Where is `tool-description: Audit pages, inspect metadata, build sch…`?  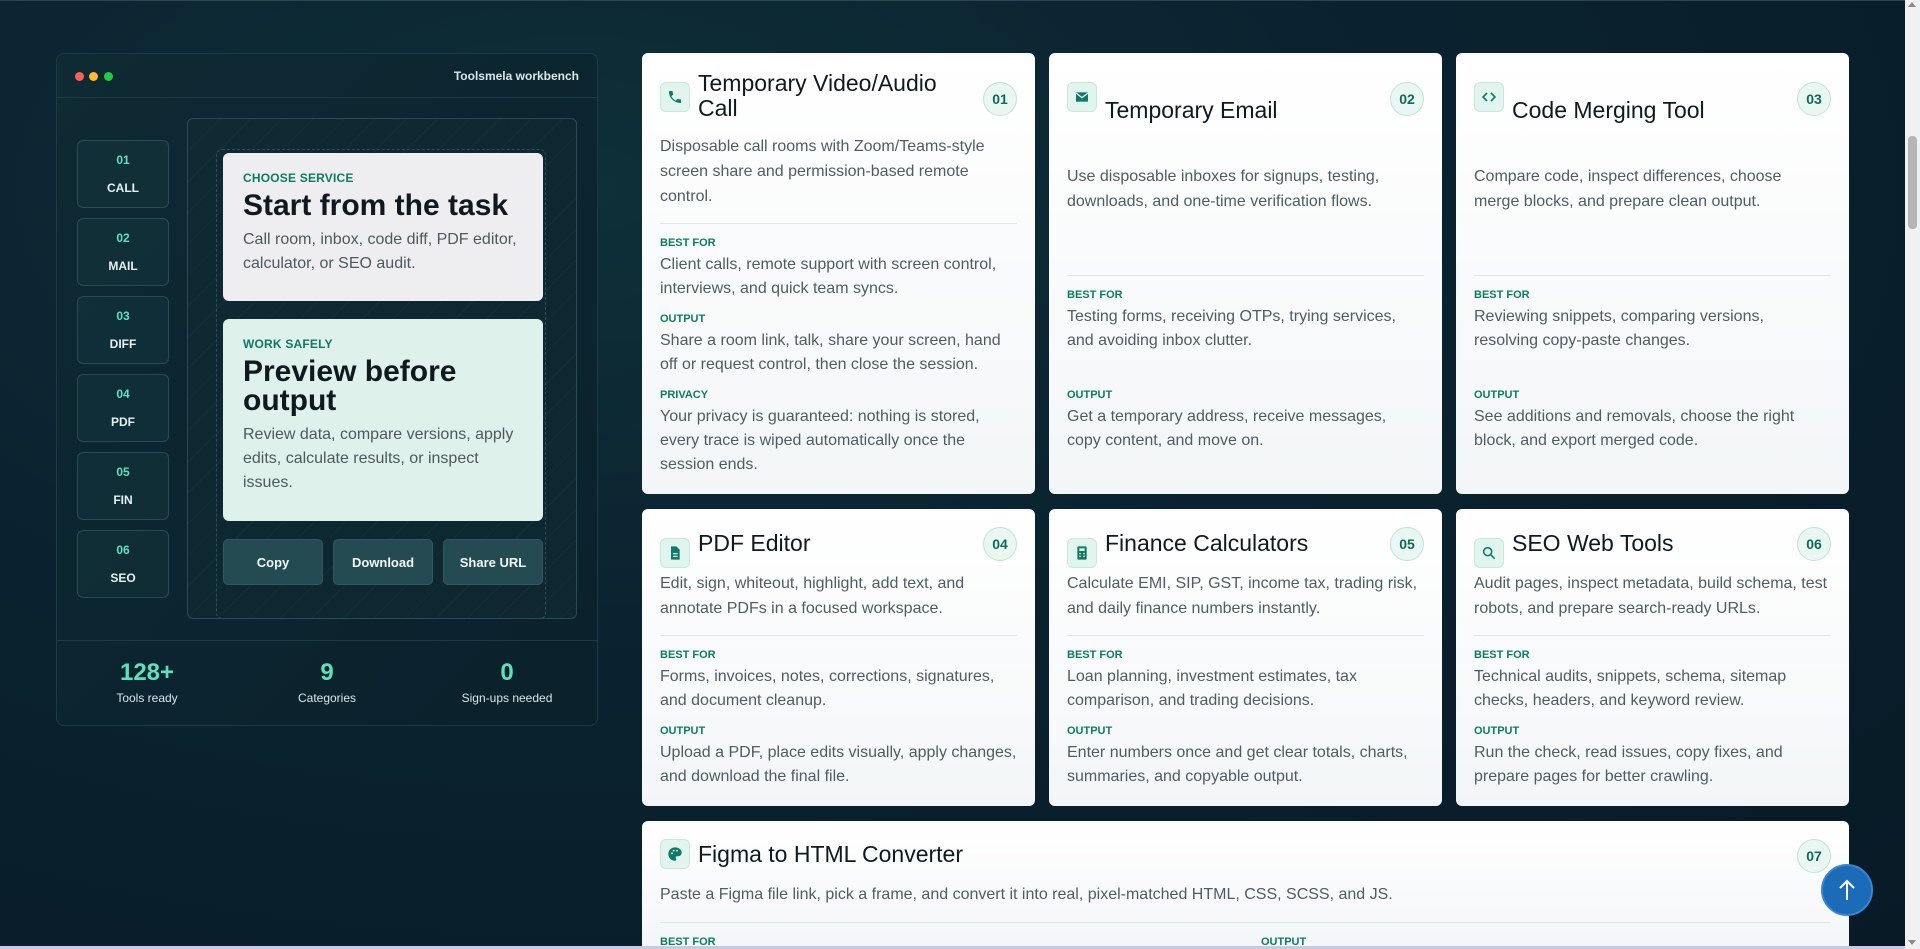 tool-description: Audit pages, inspect metadata, build sch… is located at coordinates (1651, 596).